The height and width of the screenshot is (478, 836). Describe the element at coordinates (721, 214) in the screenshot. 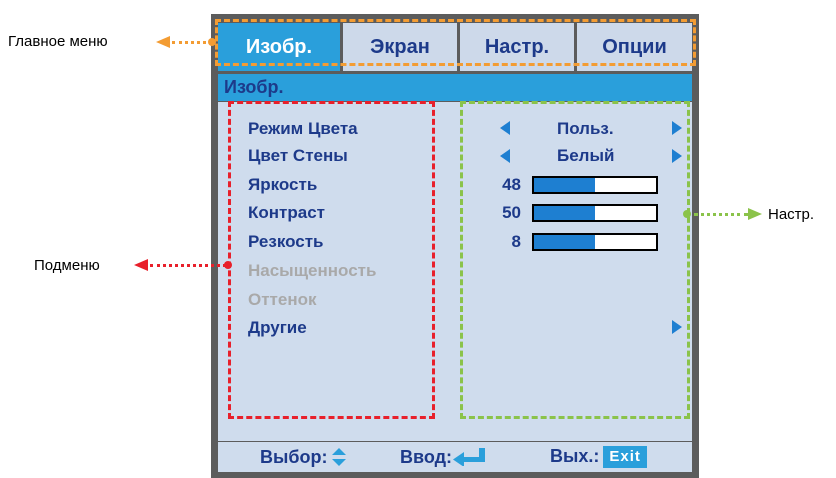

I see `settings-leader` at that location.